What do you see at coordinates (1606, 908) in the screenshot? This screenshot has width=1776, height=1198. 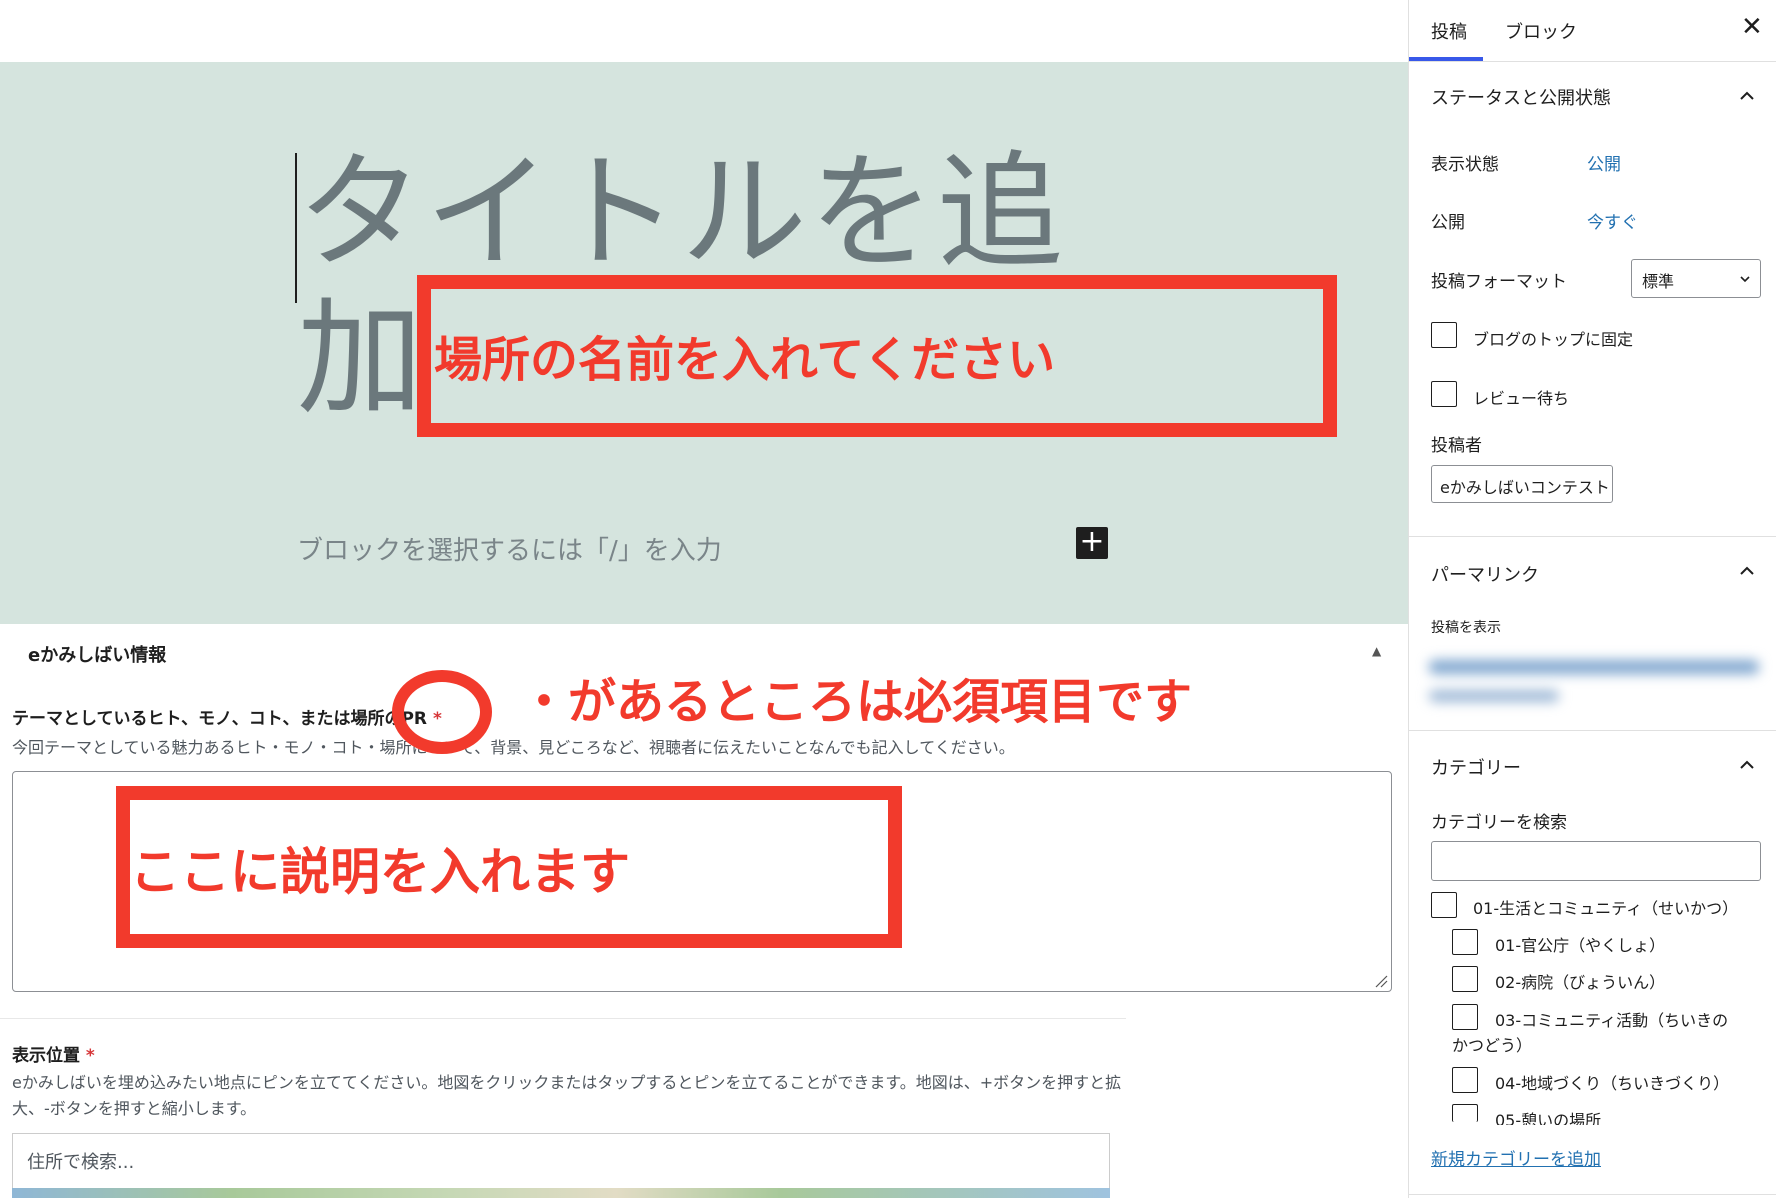 I see `category-label: 01-生活とコミュニティ（せいかつ）` at bounding box center [1606, 908].